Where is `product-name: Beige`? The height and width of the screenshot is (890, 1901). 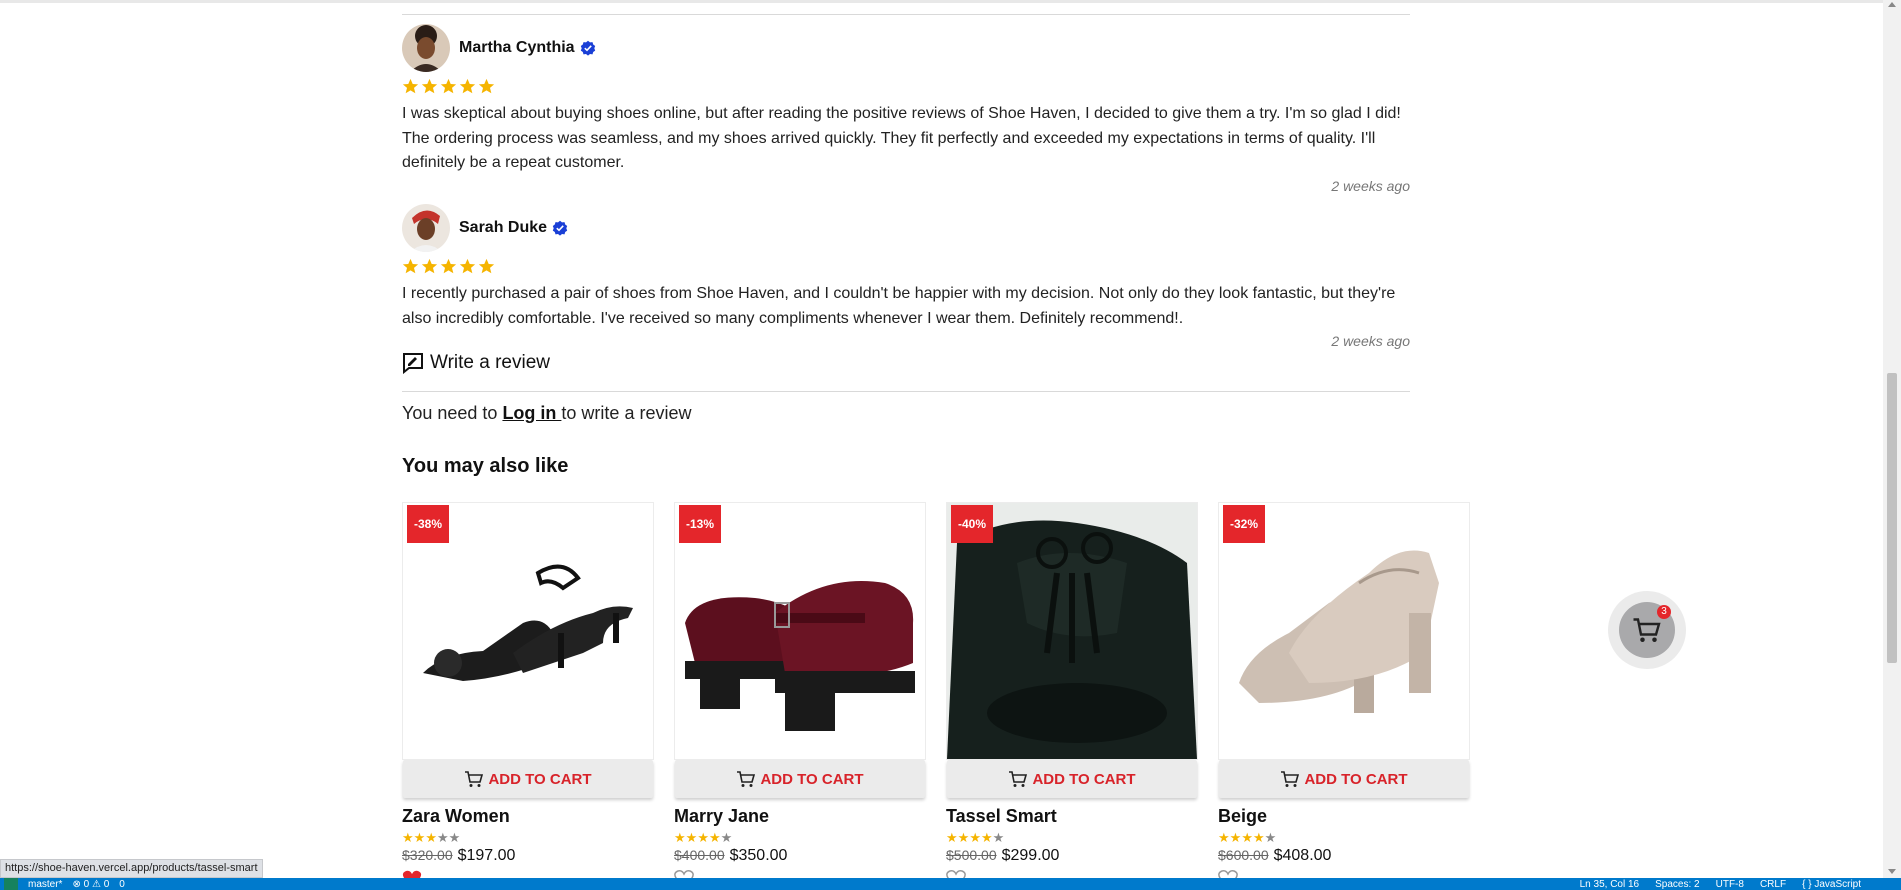
product-name: Beige is located at coordinates (1344, 816).